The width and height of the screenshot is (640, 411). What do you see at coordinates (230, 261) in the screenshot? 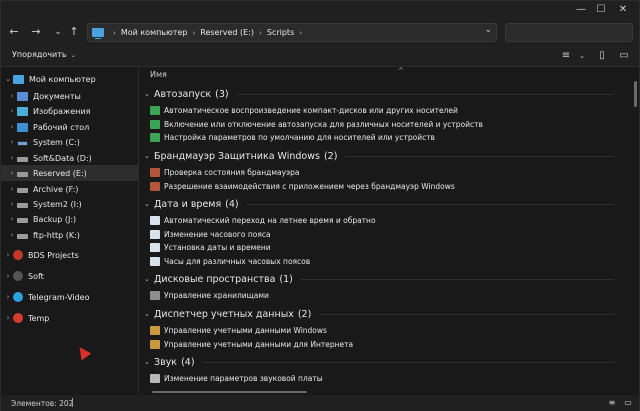
I see `list-item: Часы для различных часовых поясов` at bounding box center [230, 261].